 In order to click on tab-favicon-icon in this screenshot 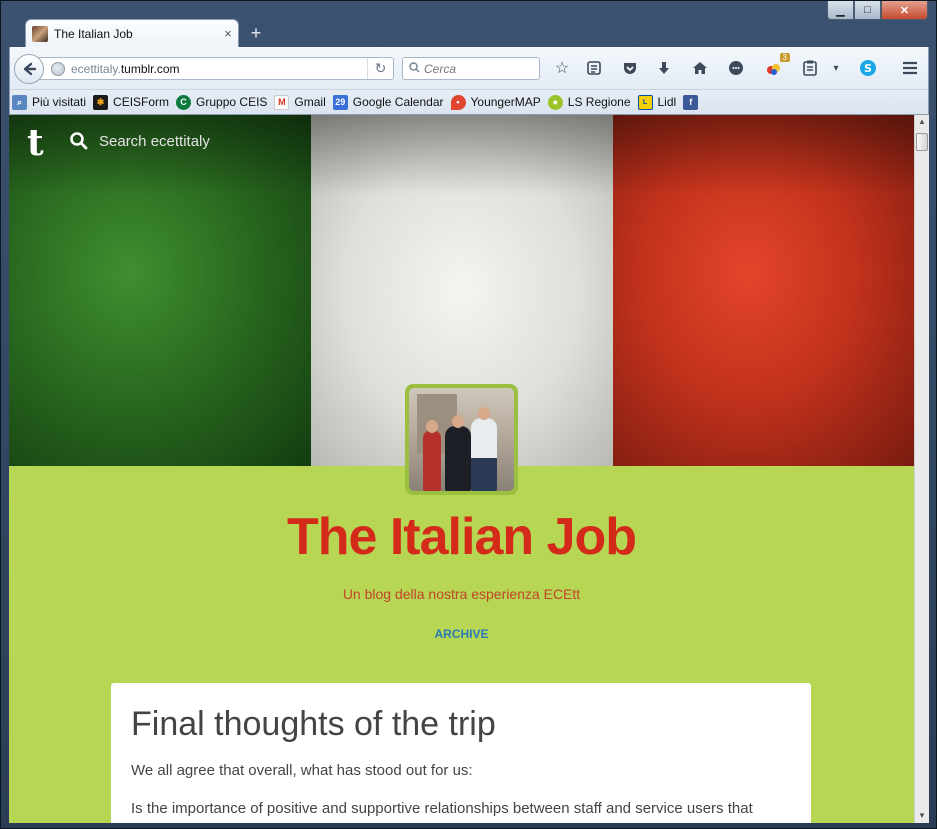, I will do `click(40, 33)`.